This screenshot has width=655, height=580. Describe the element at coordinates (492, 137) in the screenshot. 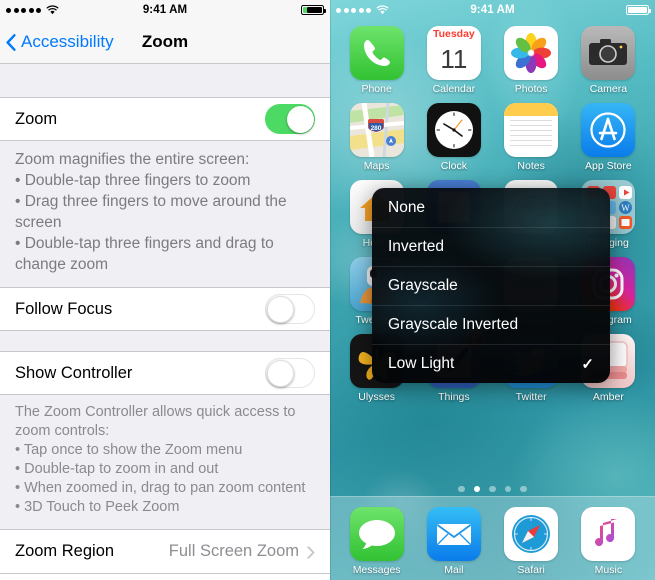

I see `app-row: 280 Maps Clock Notes App Store` at that location.